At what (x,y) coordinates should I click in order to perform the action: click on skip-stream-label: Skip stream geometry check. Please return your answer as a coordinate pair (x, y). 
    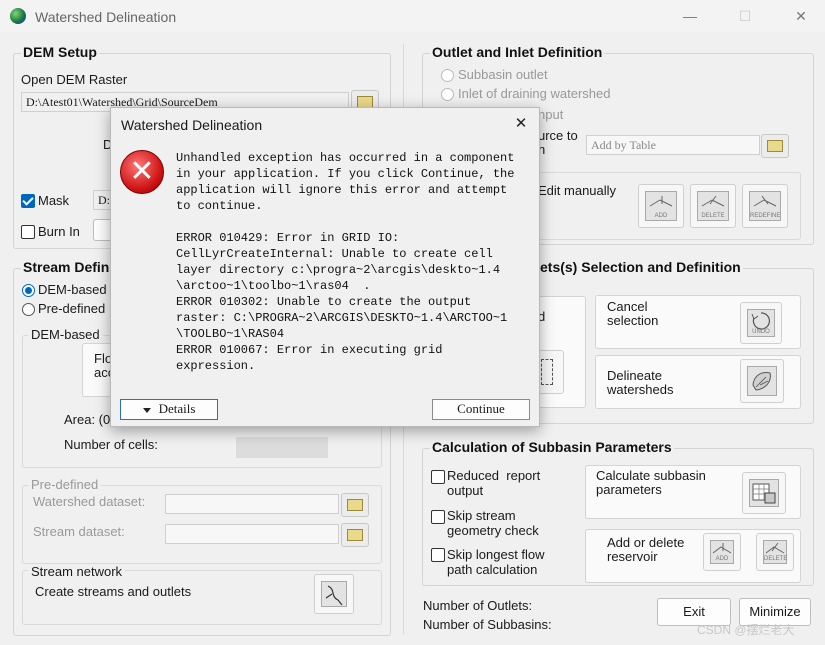
    Looking at the image, I should click on (493, 523).